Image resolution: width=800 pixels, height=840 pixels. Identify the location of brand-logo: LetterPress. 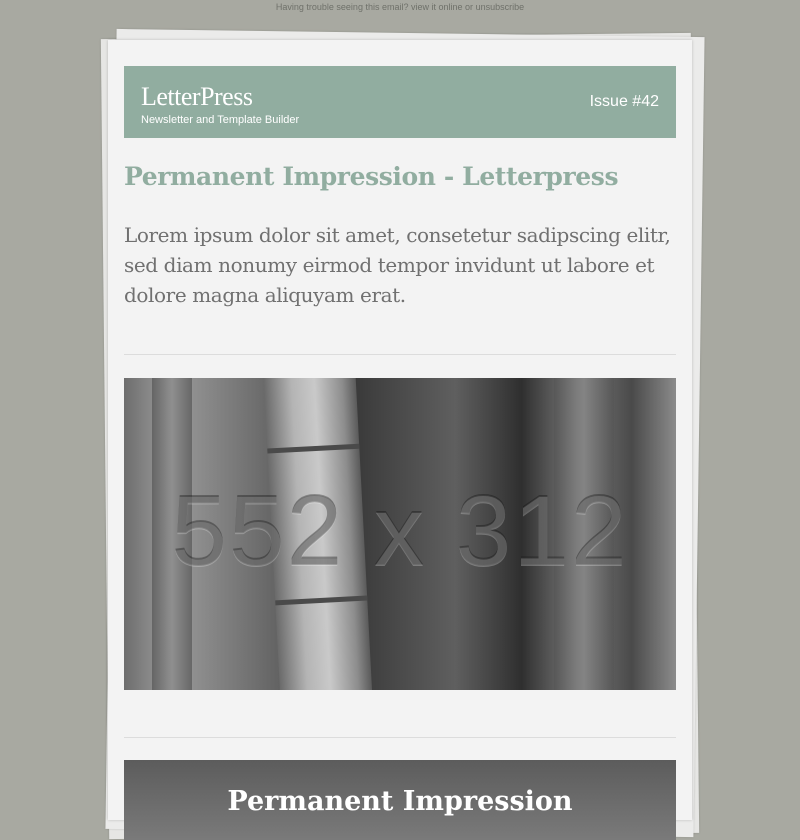
(197, 97).